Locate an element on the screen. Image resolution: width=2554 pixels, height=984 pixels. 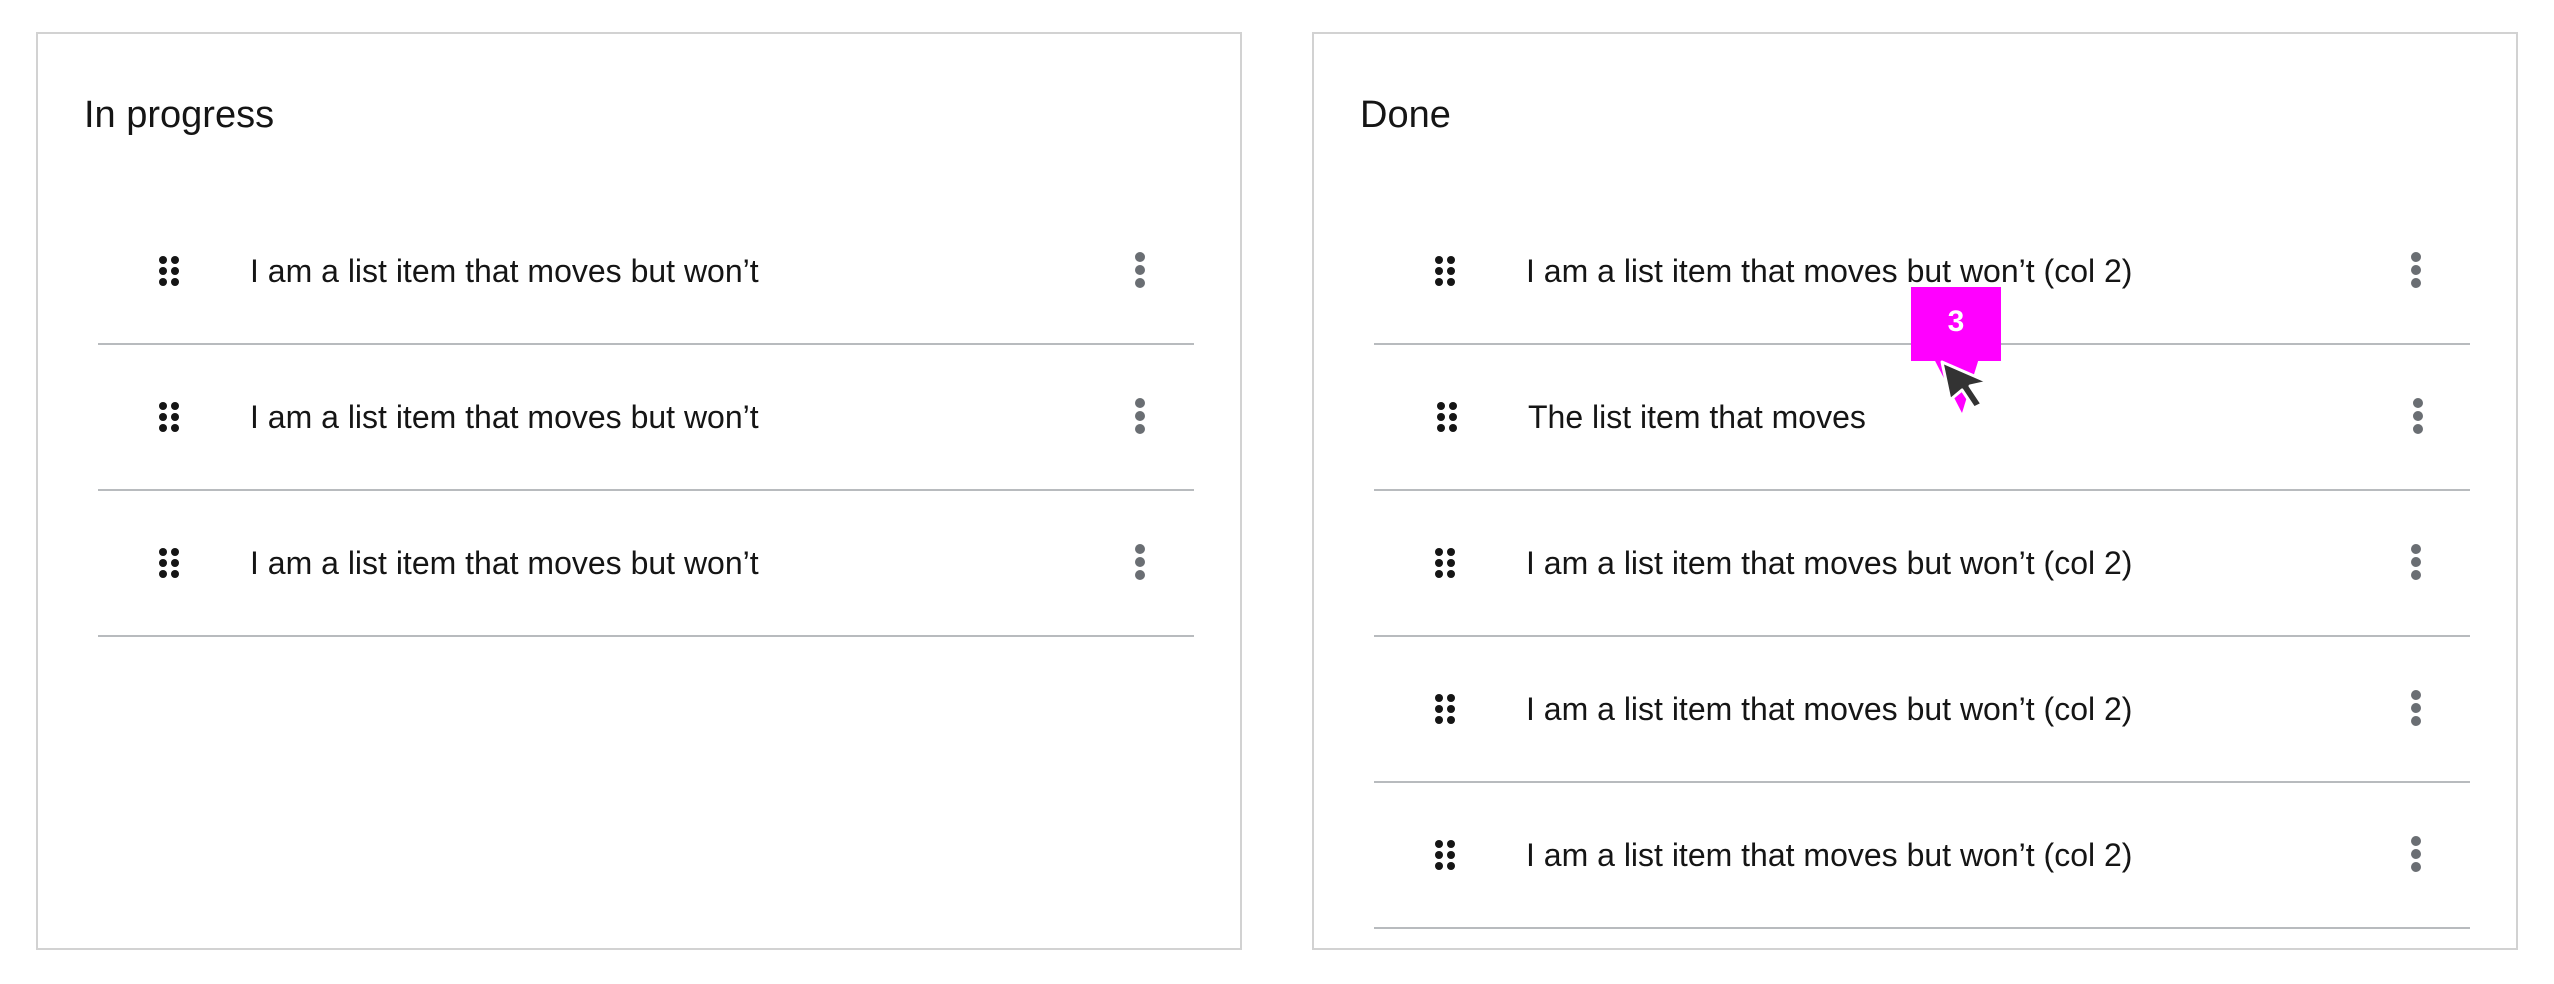
dragged-list-item: The list item that moves is located at coordinates (1922, 418).